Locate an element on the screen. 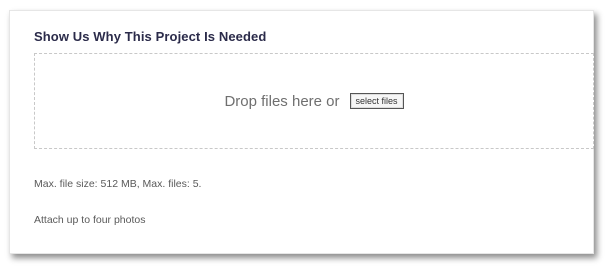  field-description: Attach up to four photos is located at coordinates (90, 220).